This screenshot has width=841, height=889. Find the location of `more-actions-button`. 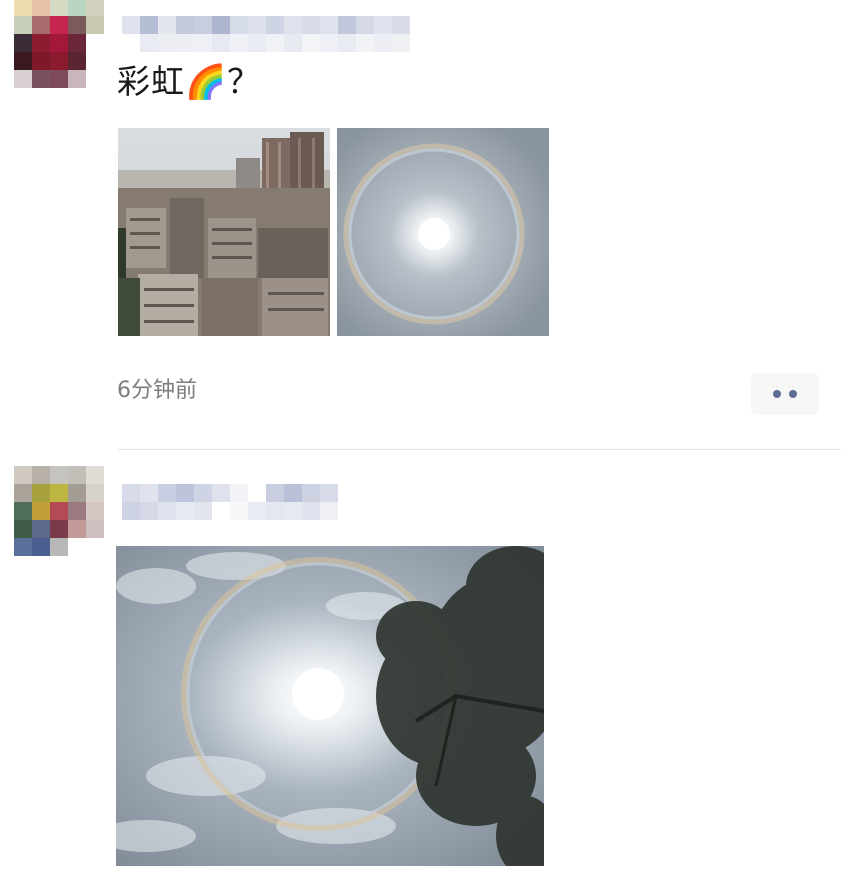

more-actions-button is located at coordinates (785, 394).